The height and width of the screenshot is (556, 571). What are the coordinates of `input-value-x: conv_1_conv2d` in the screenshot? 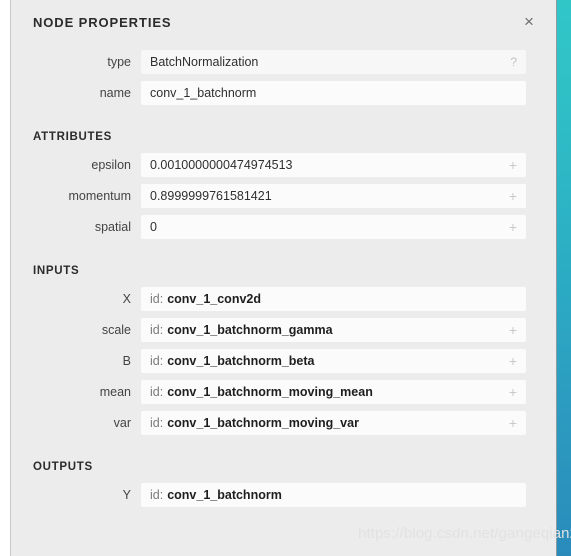 It's located at (214, 299).